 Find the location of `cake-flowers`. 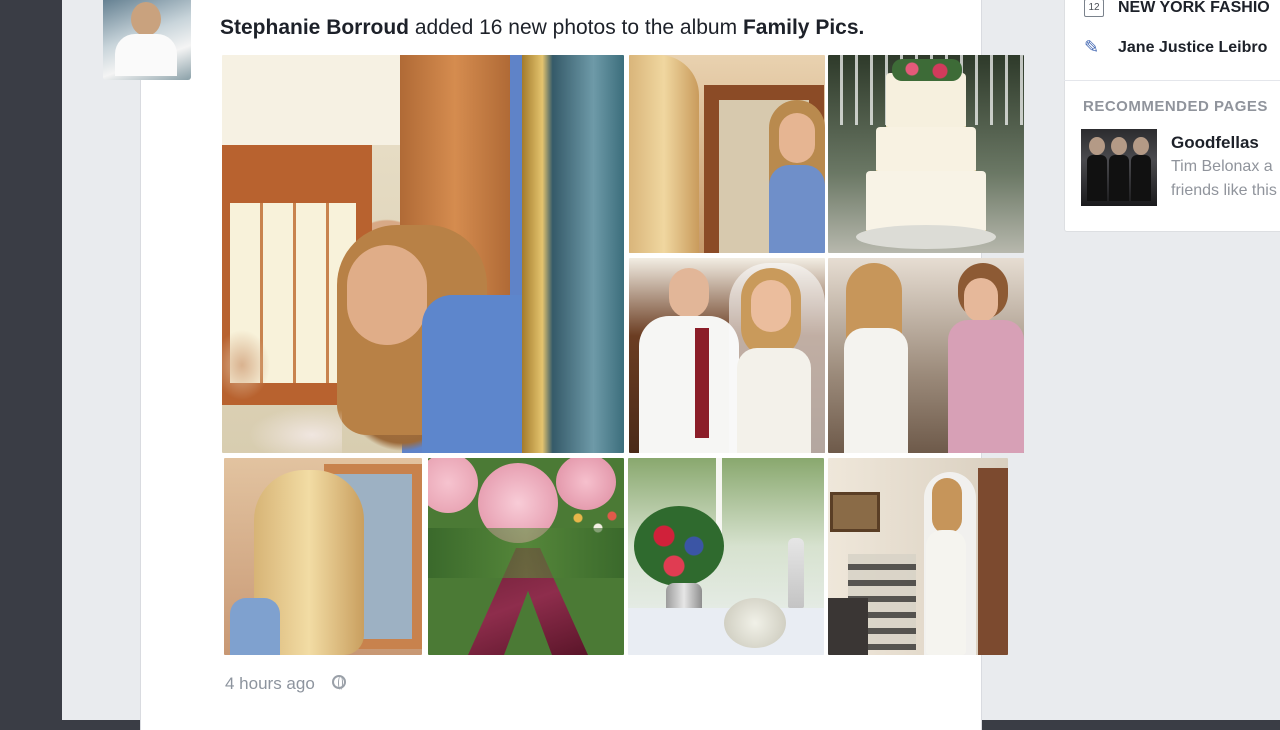

cake-flowers is located at coordinates (927, 70).